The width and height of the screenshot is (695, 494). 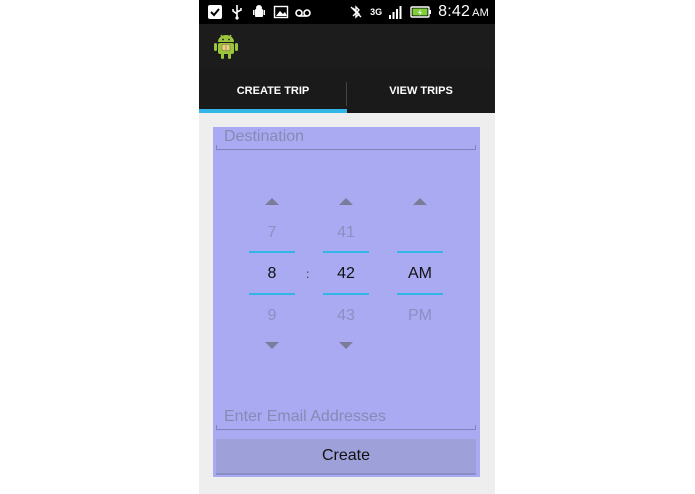 What do you see at coordinates (347, 12) in the screenshot?
I see `status-bar: 3G 8:42 AM` at bounding box center [347, 12].